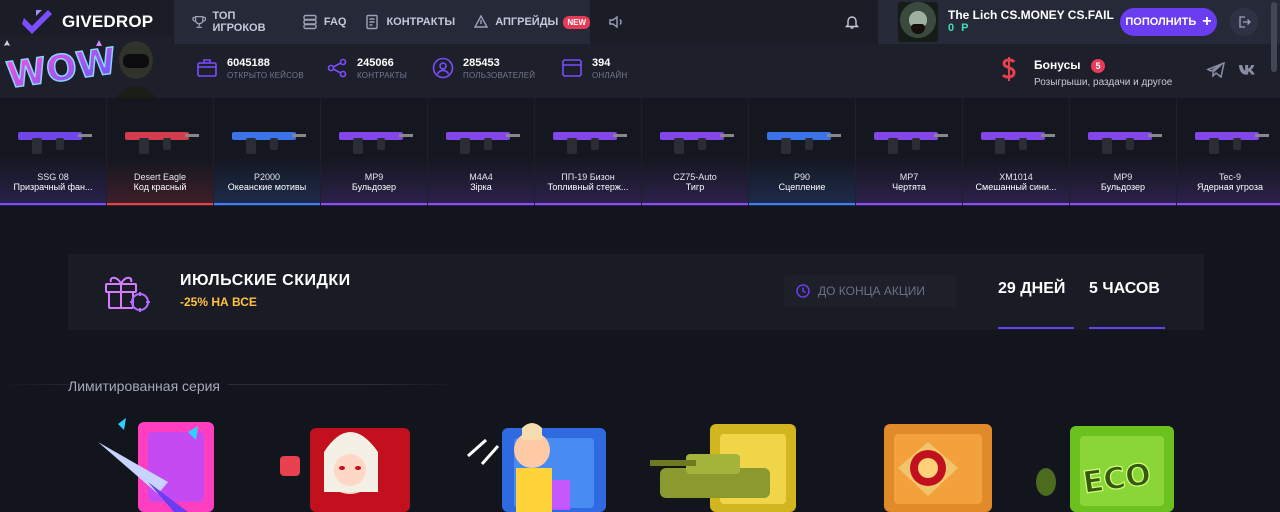 The image size is (1280, 512). I want to click on nav-label: КОНТРАКТЫ, so click(421, 22).